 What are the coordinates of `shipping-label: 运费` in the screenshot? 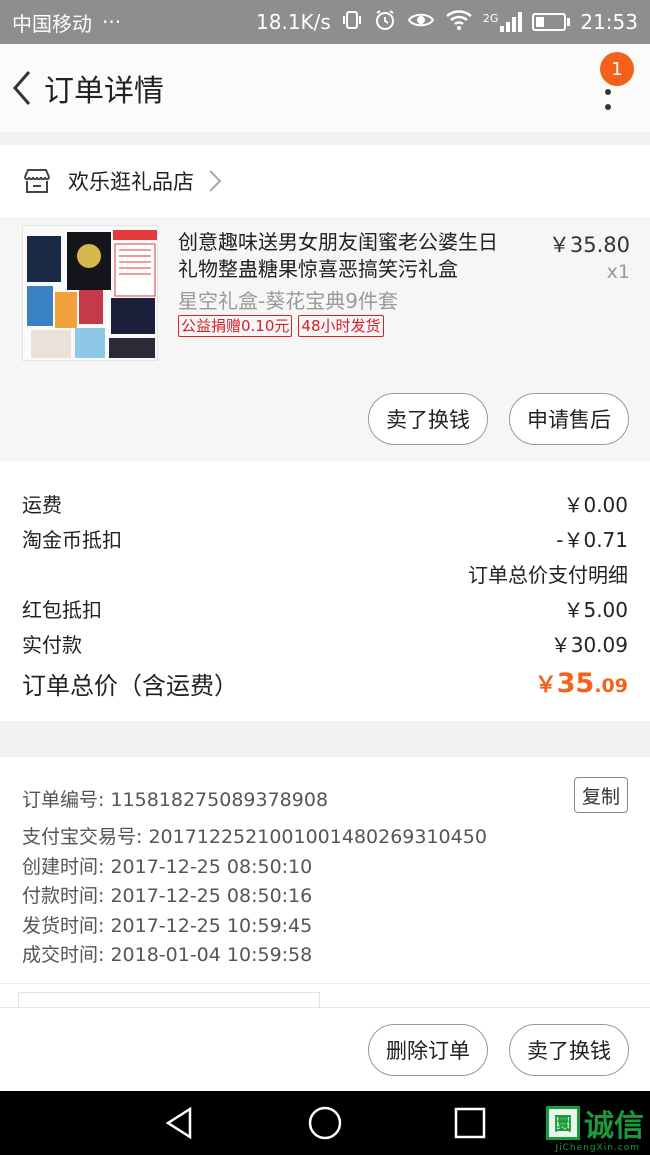 It's located at (42, 504).